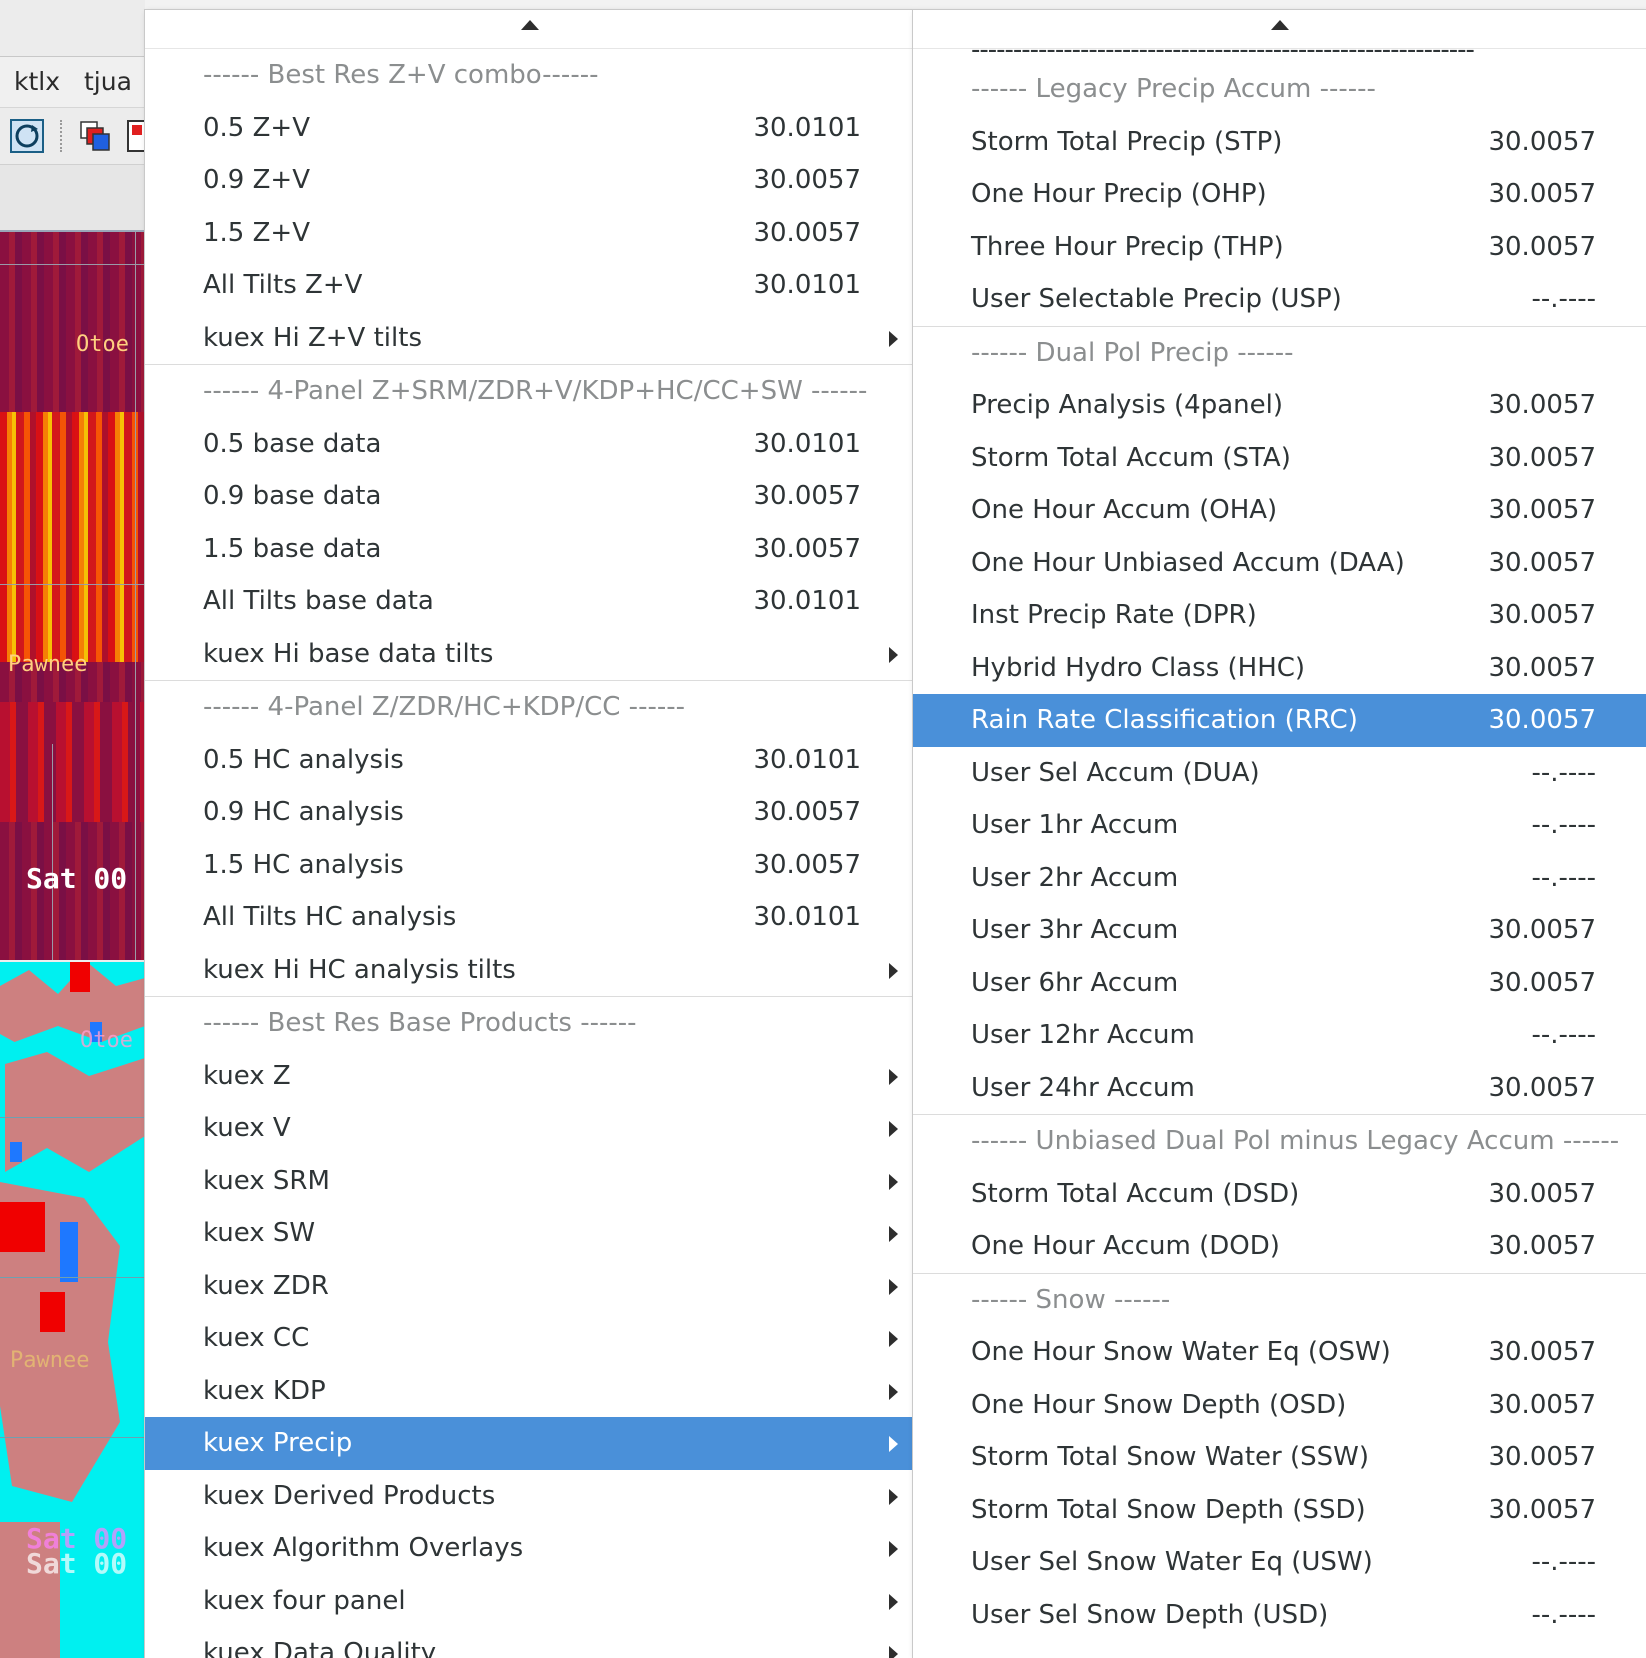 The image size is (1646, 1658). I want to click on velocity-radar-pane: Otoe Pawnee Sat 00 Sat 00, so click(72, 1310).